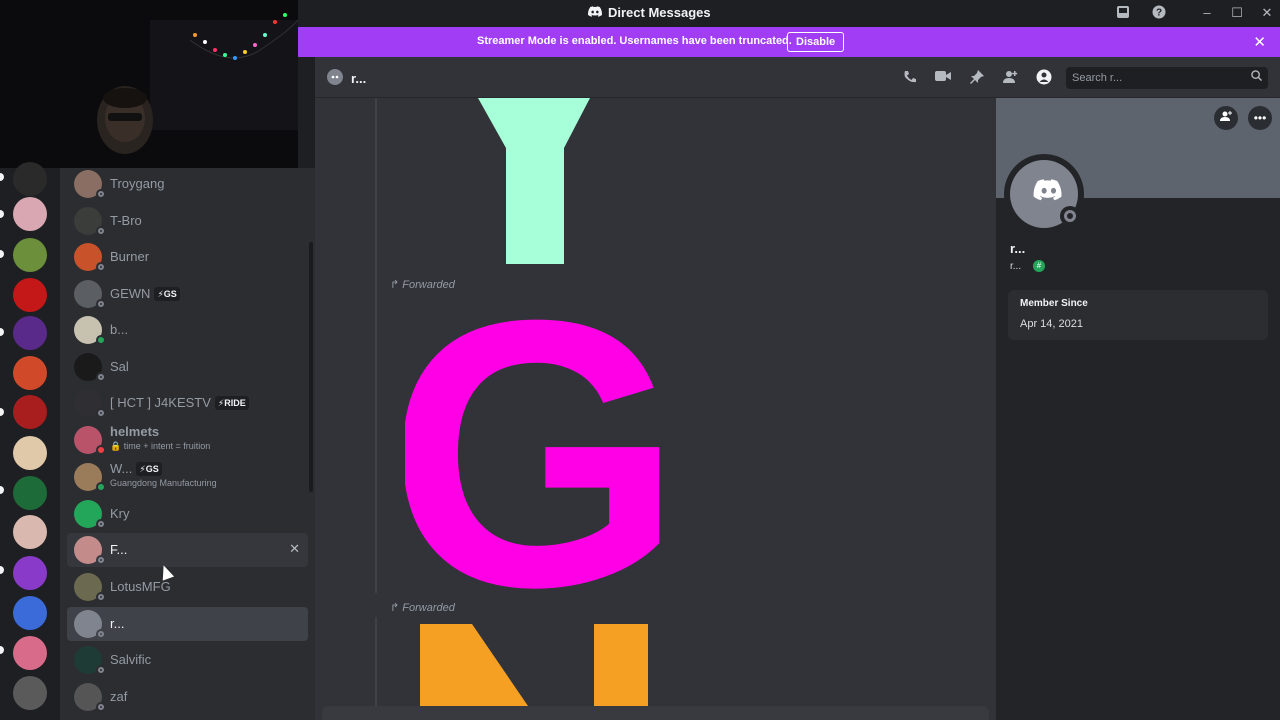  I want to click on dm-item-troygang: Troygang, so click(187, 184).